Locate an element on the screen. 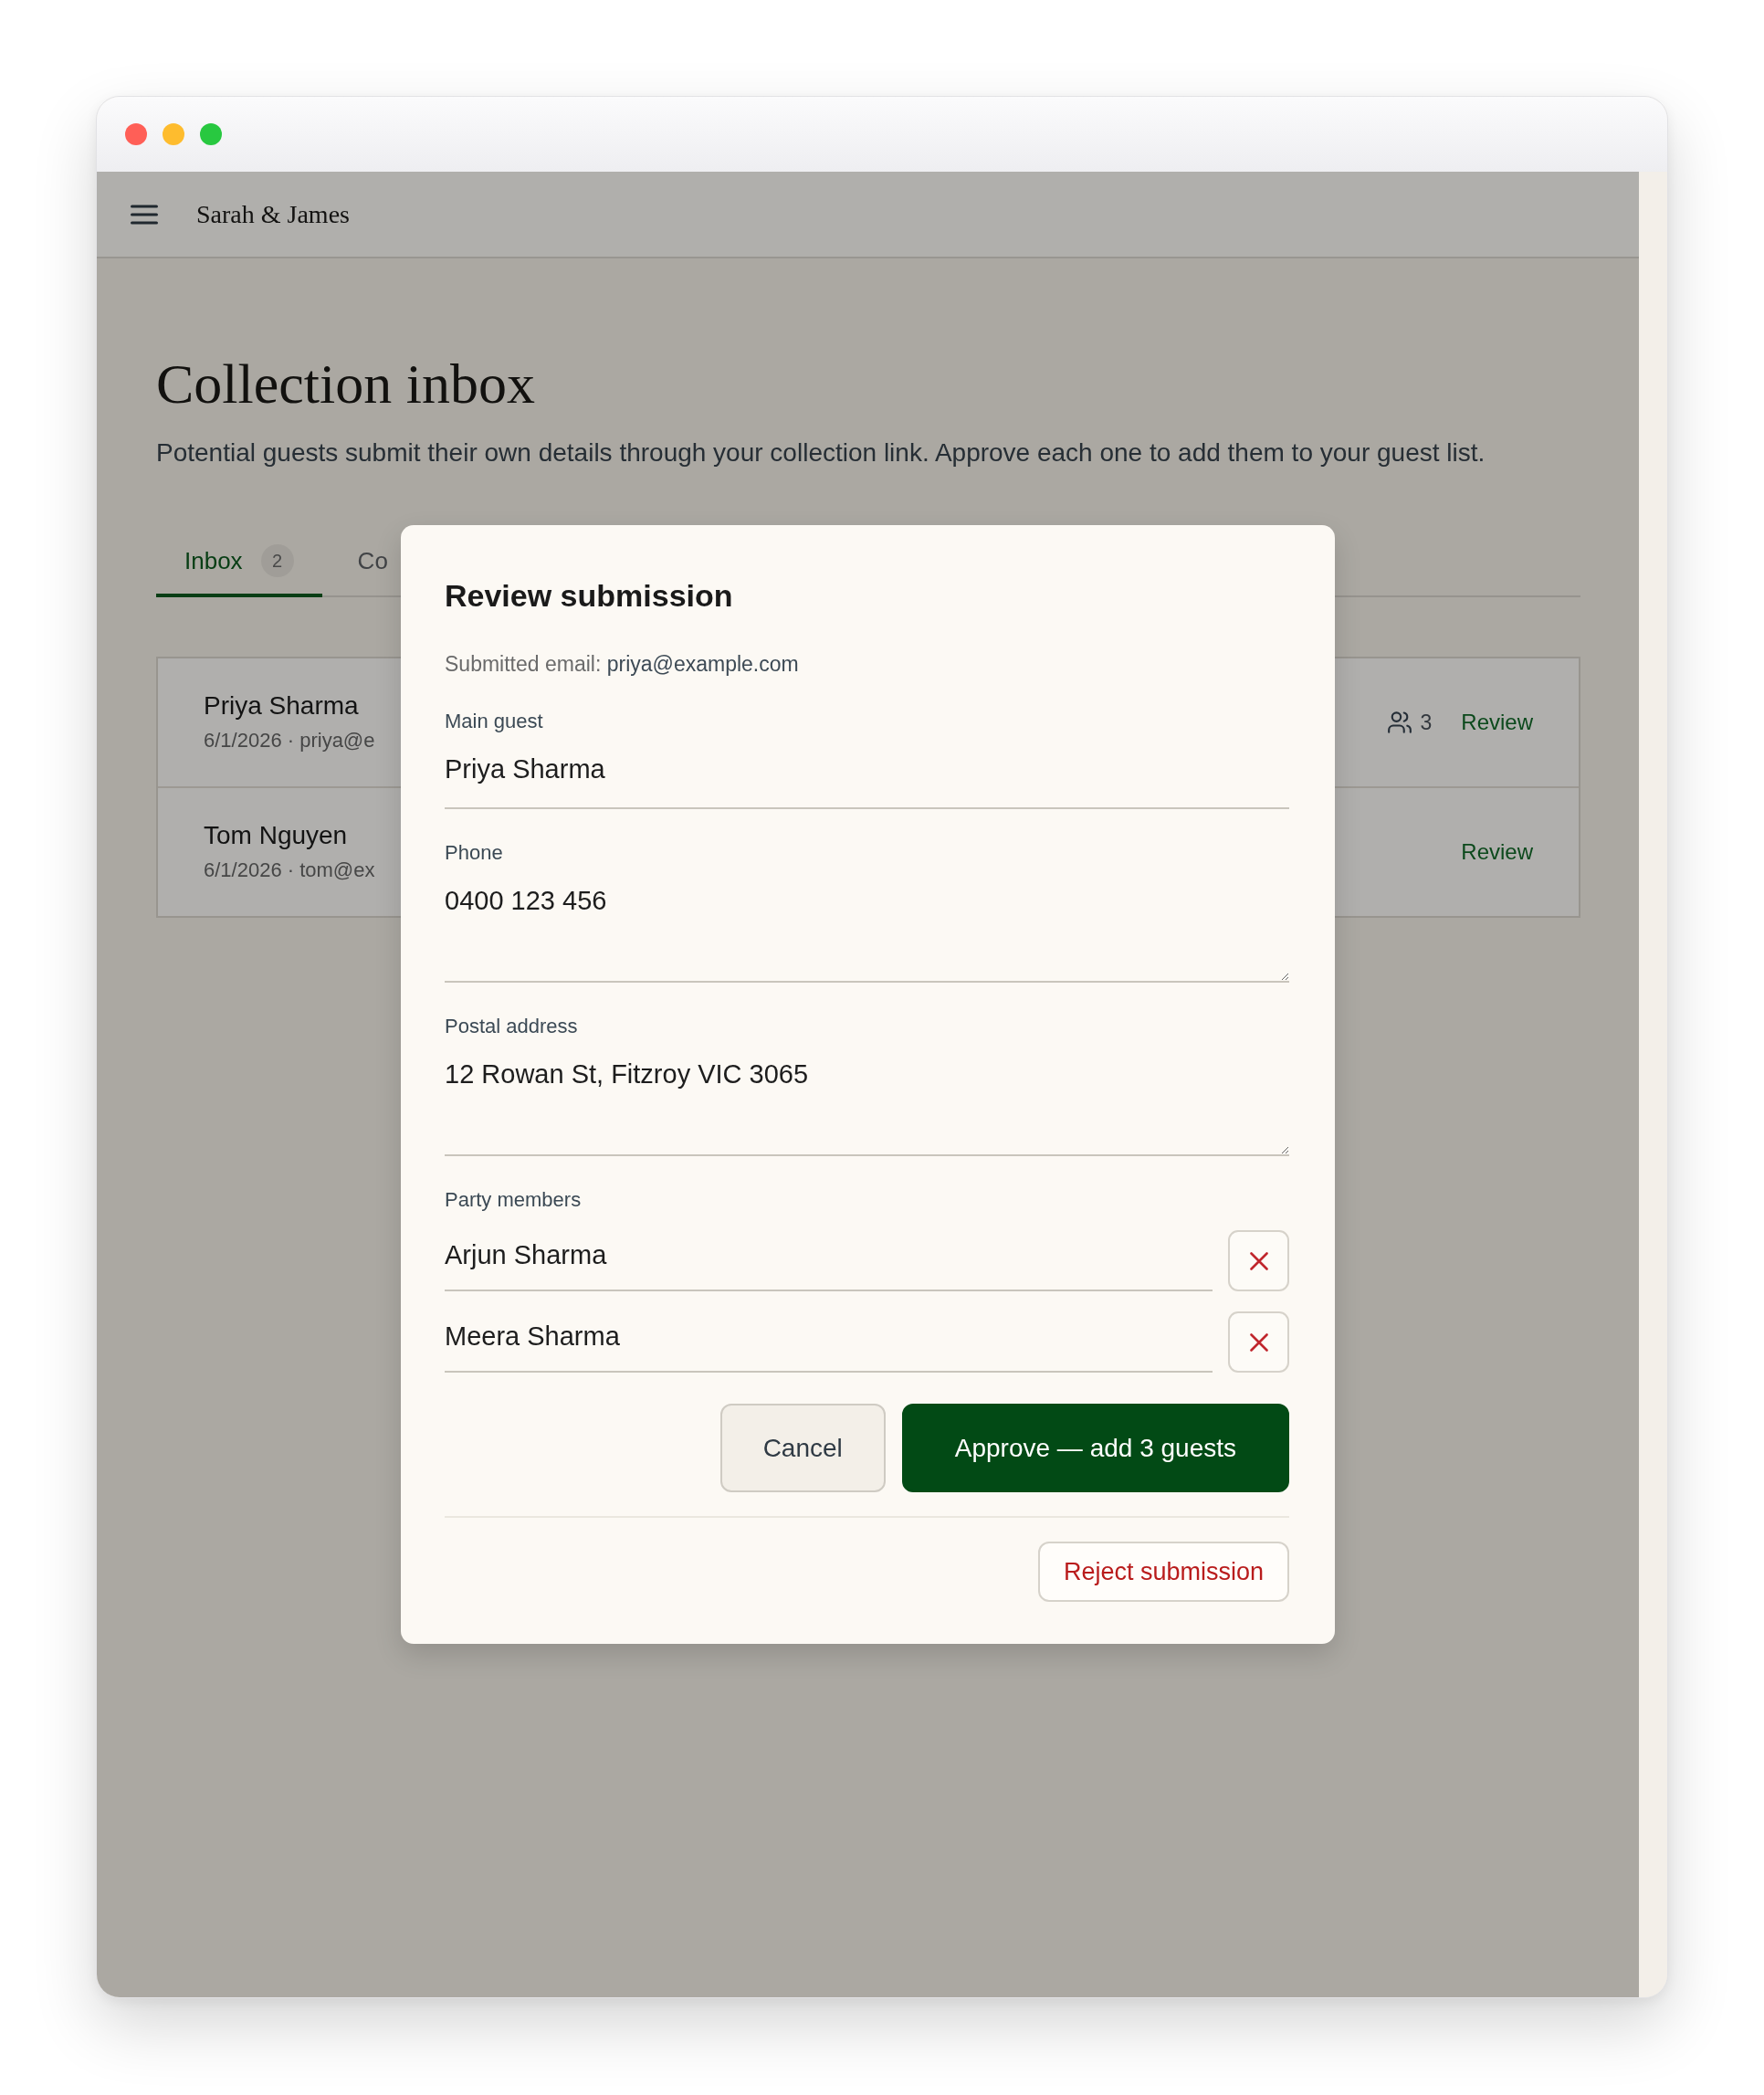 The height and width of the screenshot is (2095, 1764). brand-name: Sarah & James is located at coordinates (273, 214).